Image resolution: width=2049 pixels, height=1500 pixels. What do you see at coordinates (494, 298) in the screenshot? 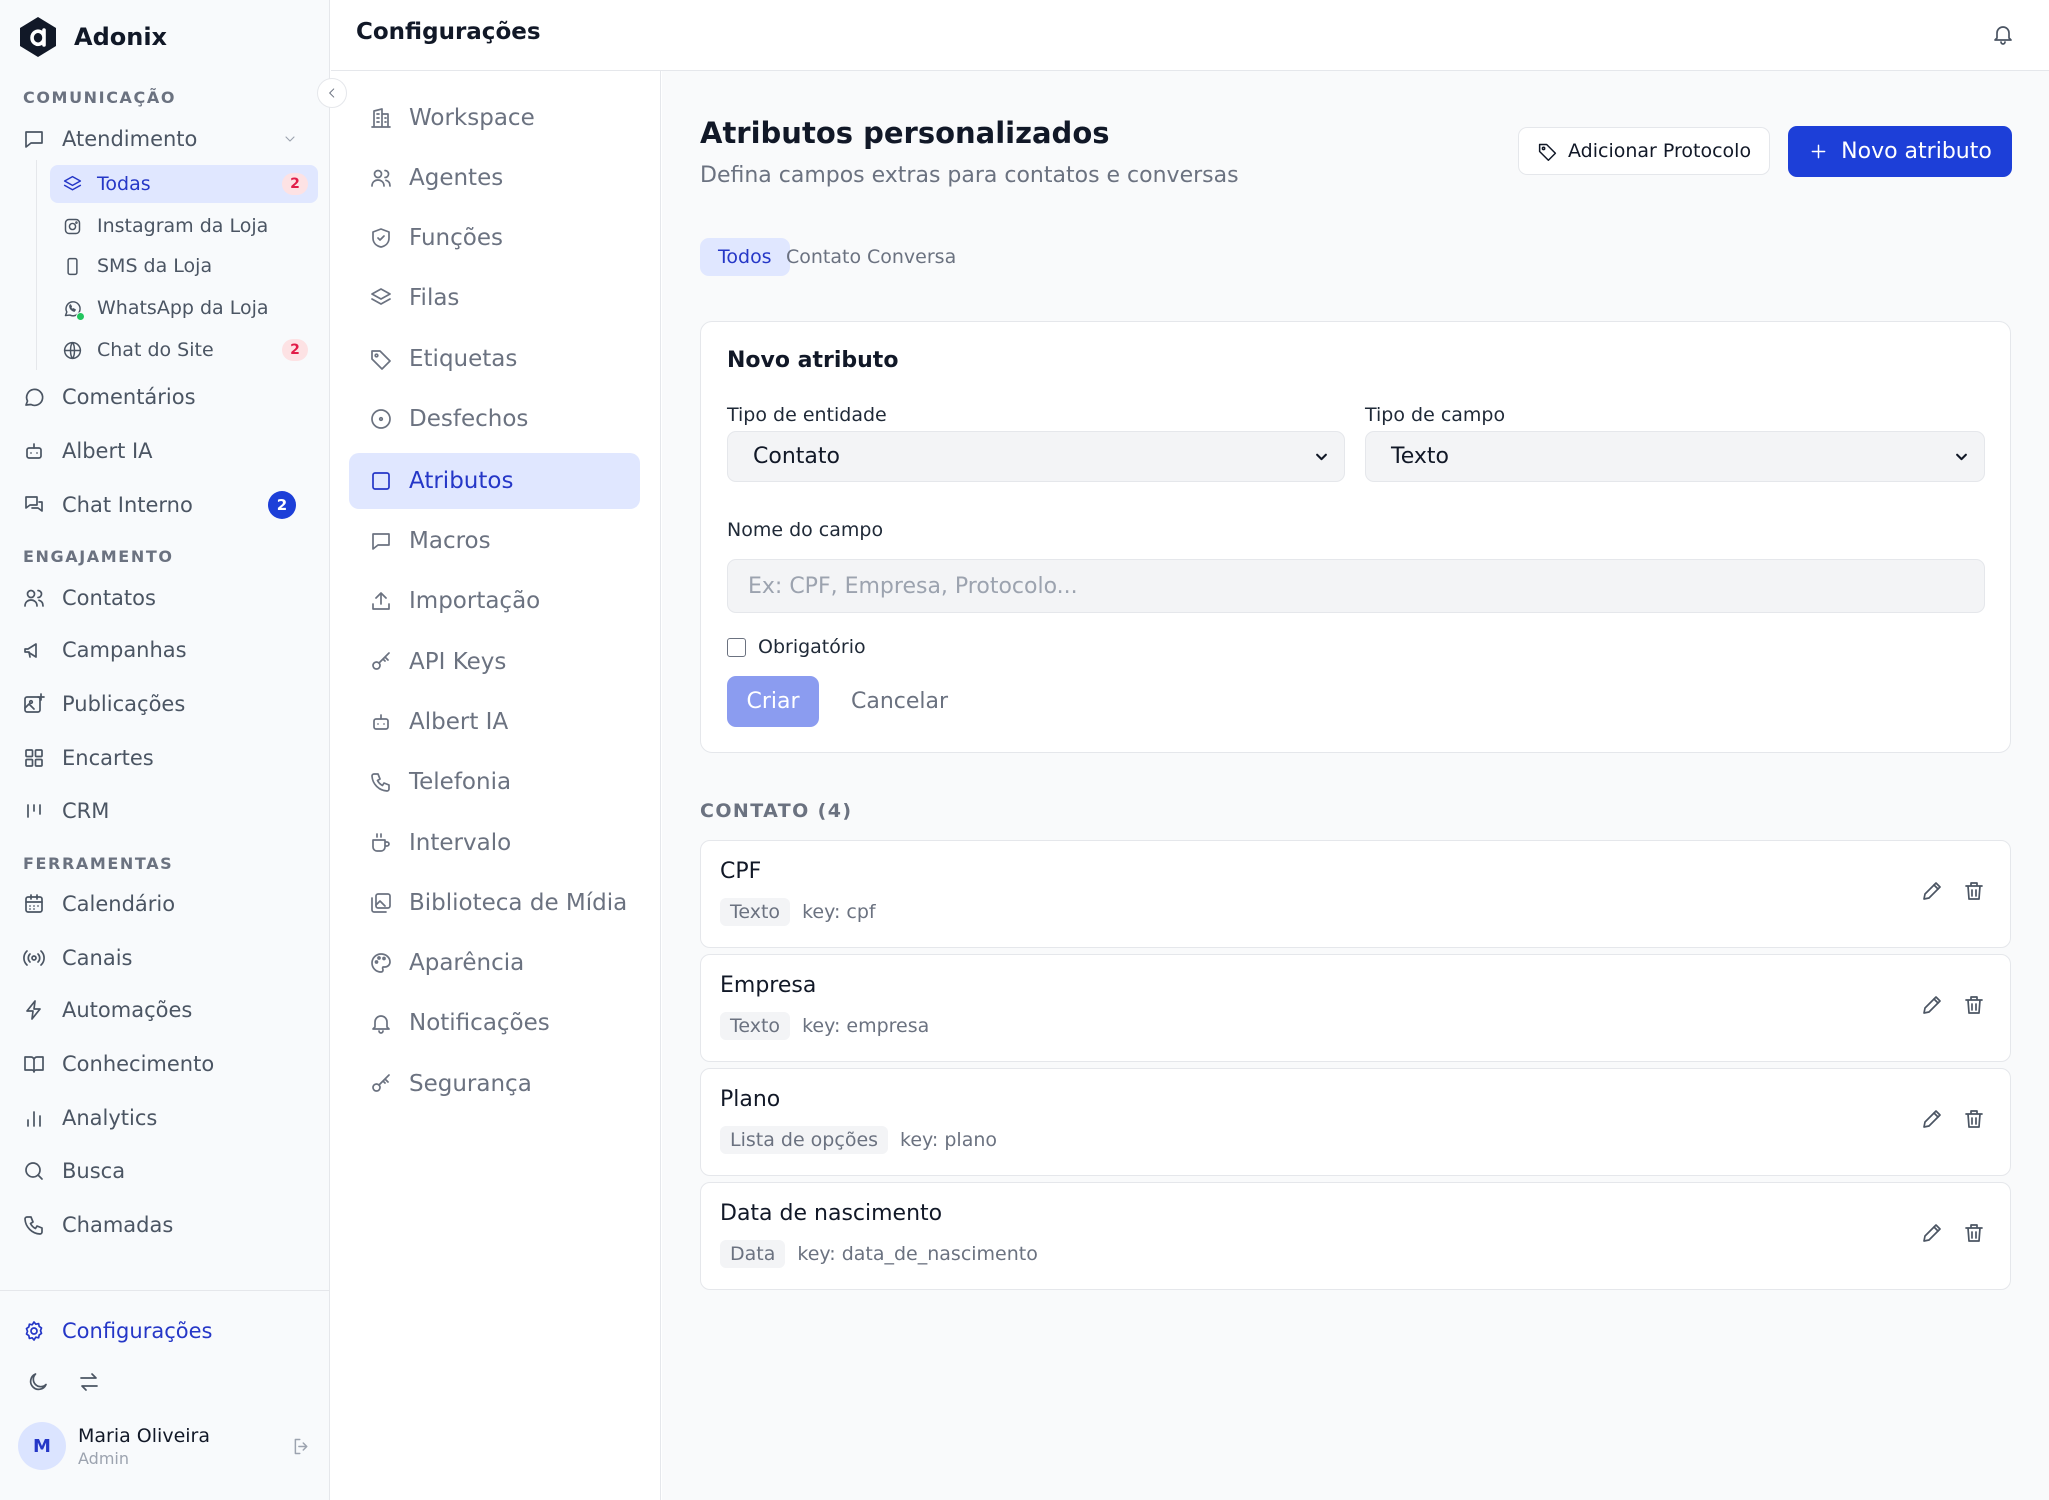
I see `settings-item-filas: Filas` at bounding box center [494, 298].